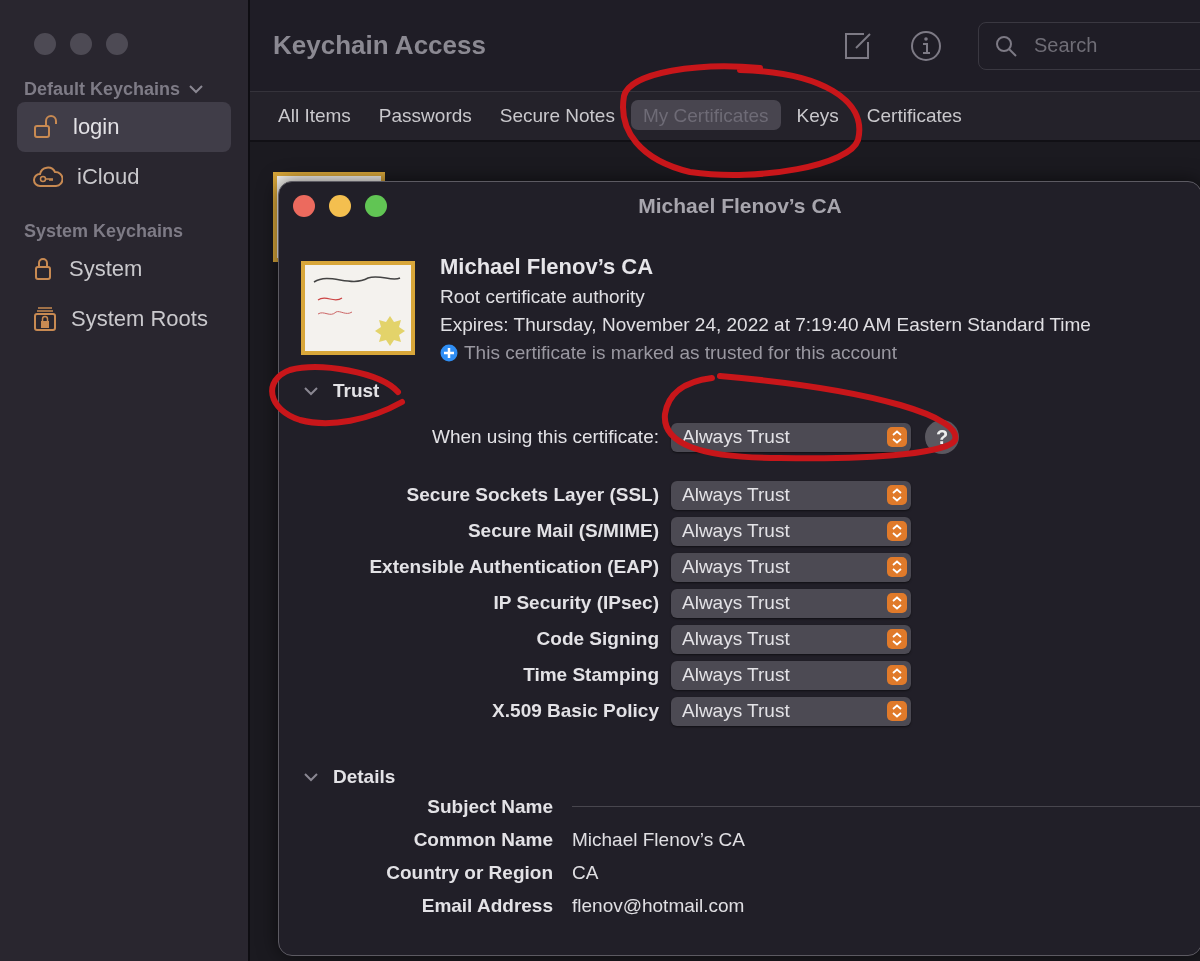 This screenshot has height=961, width=1200. What do you see at coordinates (765, 325) in the screenshot?
I see `expiry-date: Expires: Thursday, November 24, 2022 at 7:19:40 AM Eastern Standard Time` at bounding box center [765, 325].